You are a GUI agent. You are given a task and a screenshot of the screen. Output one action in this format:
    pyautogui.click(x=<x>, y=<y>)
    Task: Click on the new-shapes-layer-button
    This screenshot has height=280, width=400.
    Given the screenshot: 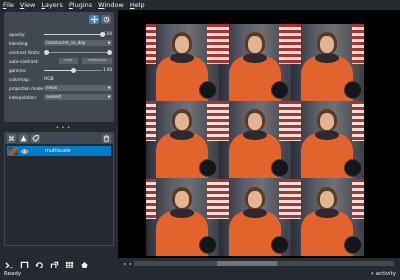 What is the action you would take?
    pyautogui.click(x=23, y=138)
    